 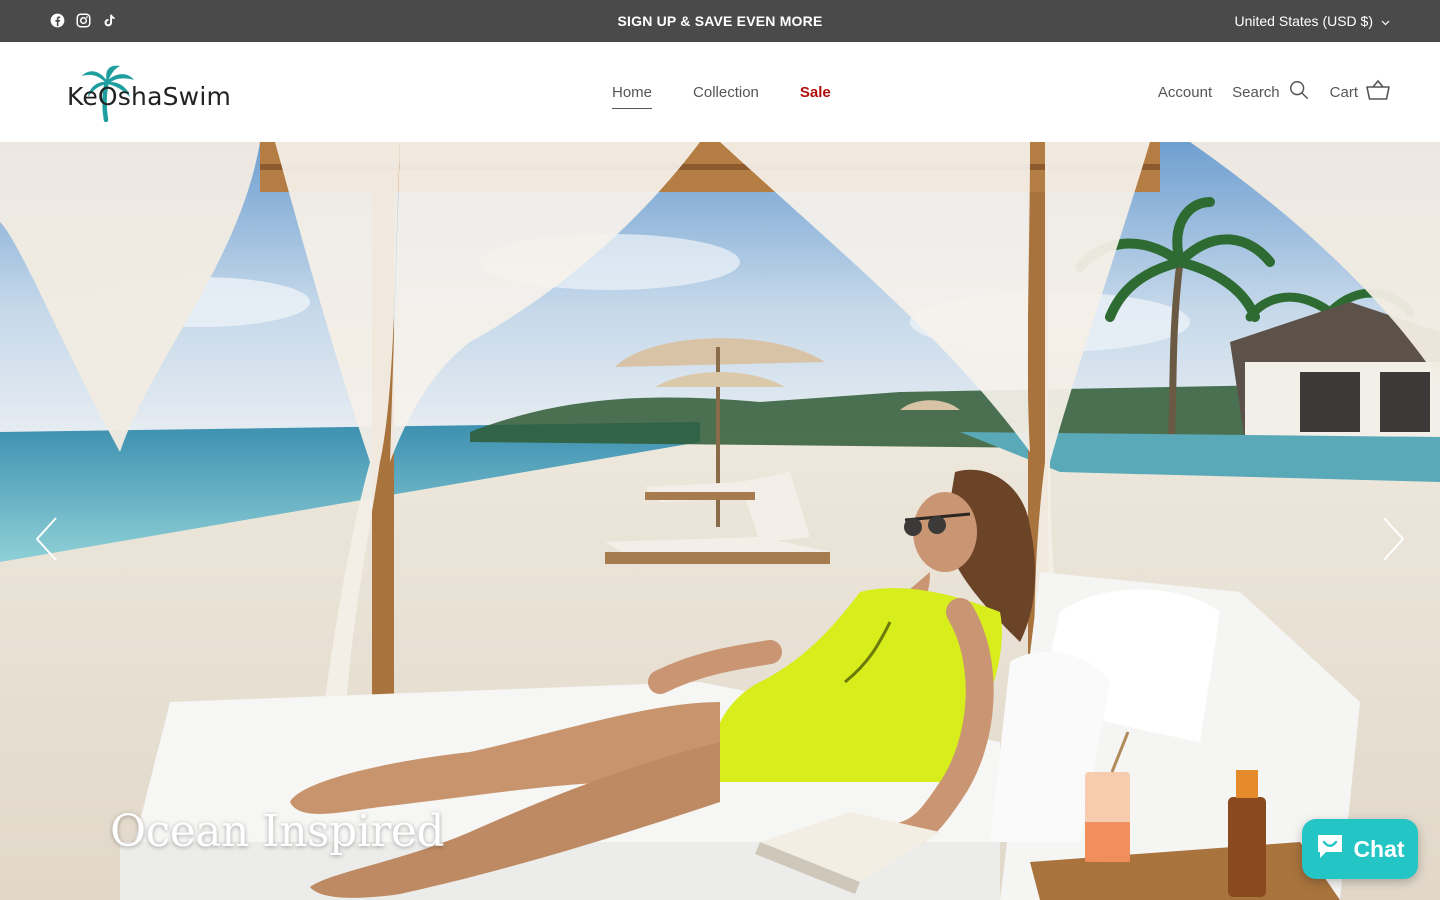 What do you see at coordinates (815, 92) in the screenshot?
I see `nav-sale: Sale` at bounding box center [815, 92].